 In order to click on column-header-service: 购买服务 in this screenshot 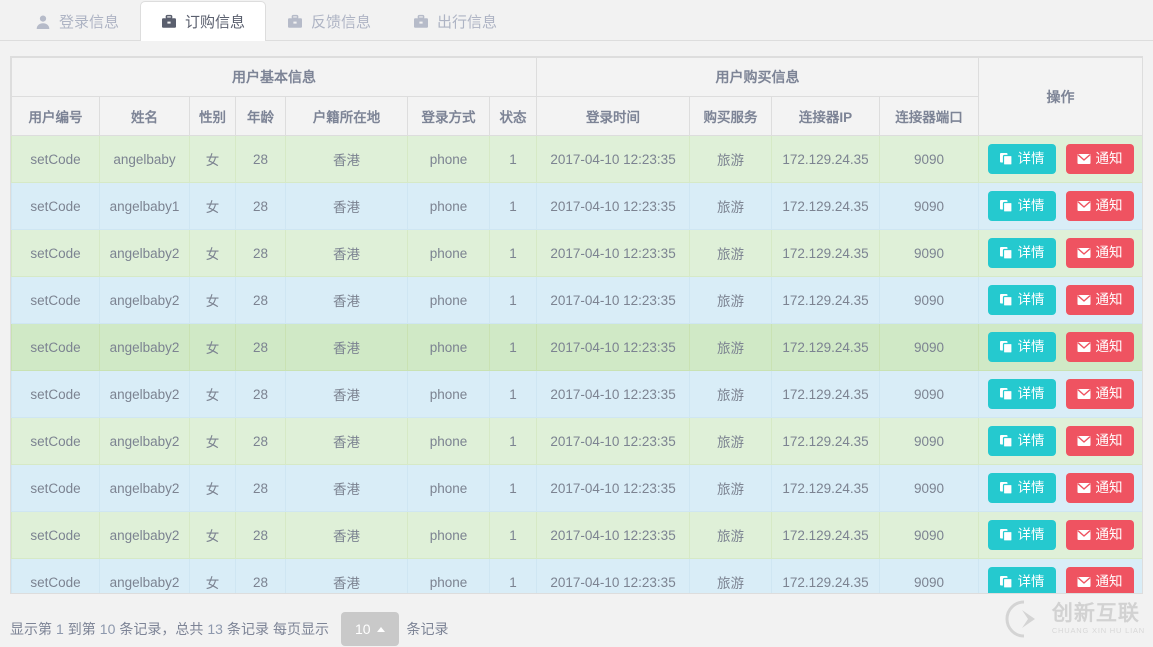, I will do `click(731, 116)`.